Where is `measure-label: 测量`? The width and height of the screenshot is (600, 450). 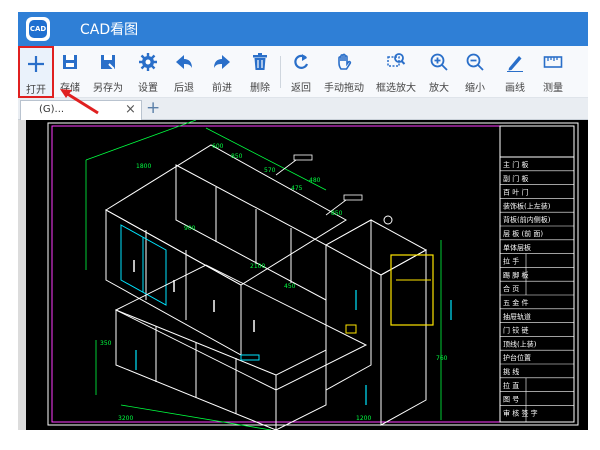
measure-label: 测量 is located at coordinates (553, 88).